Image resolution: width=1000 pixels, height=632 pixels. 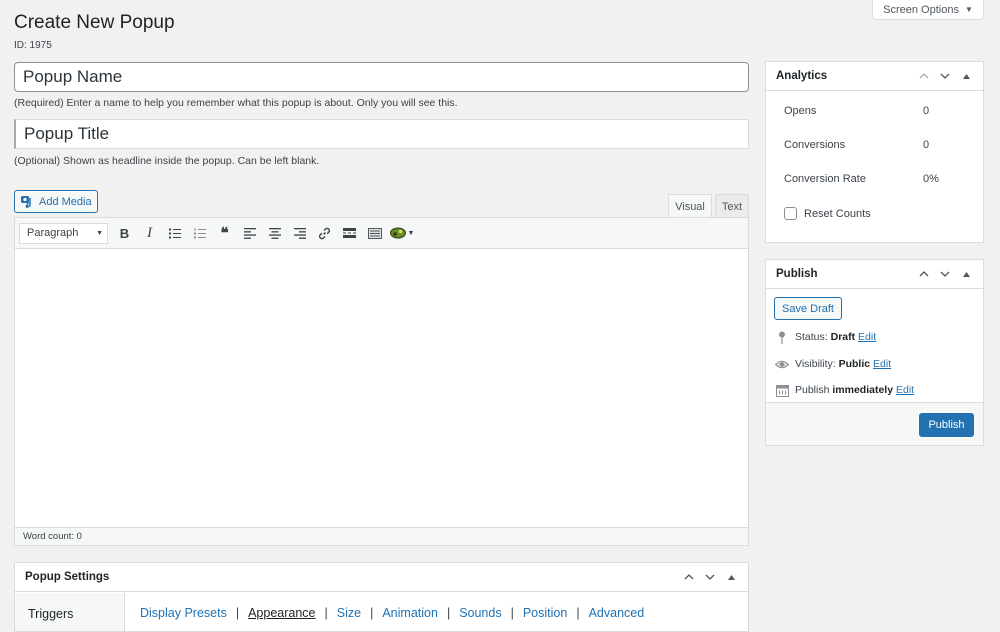 What do you see at coordinates (183, 613) in the screenshot?
I see `subnav-display-presets: Display Presets` at bounding box center [183, 613].